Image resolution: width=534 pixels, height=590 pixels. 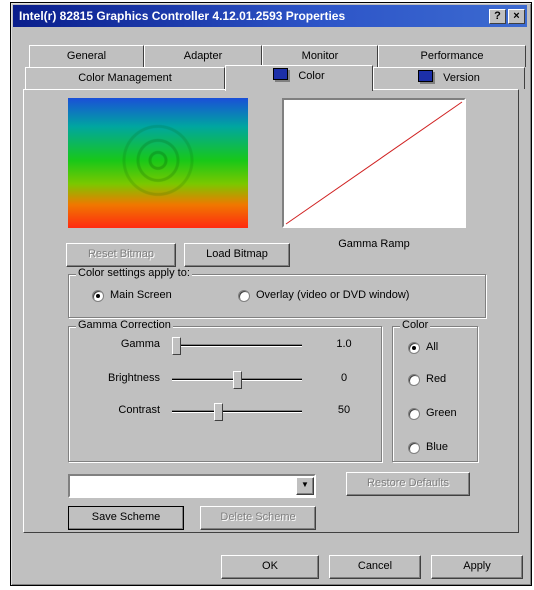 I want to click on tab-color-label: Color, so click(x=311, y=76).